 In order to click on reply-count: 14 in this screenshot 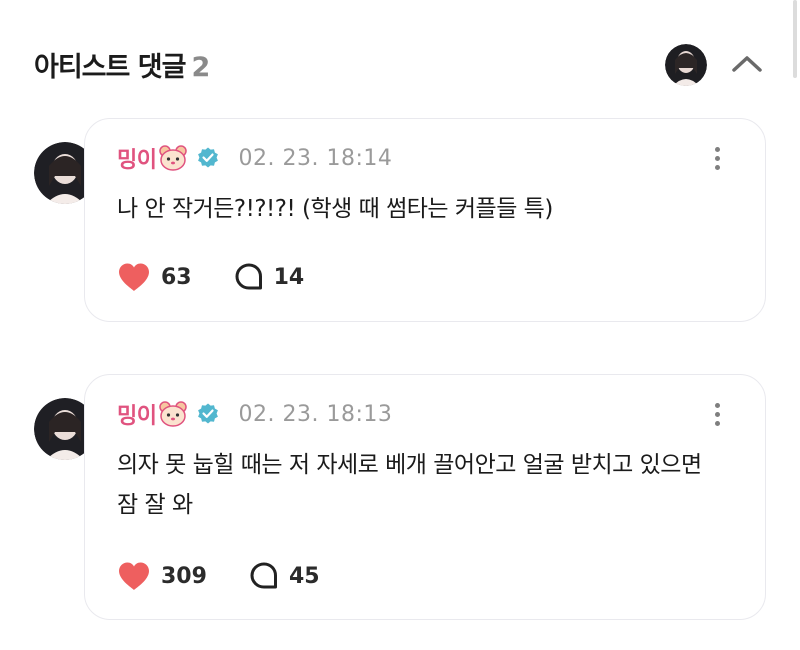, I will do `click(289, 277)`.